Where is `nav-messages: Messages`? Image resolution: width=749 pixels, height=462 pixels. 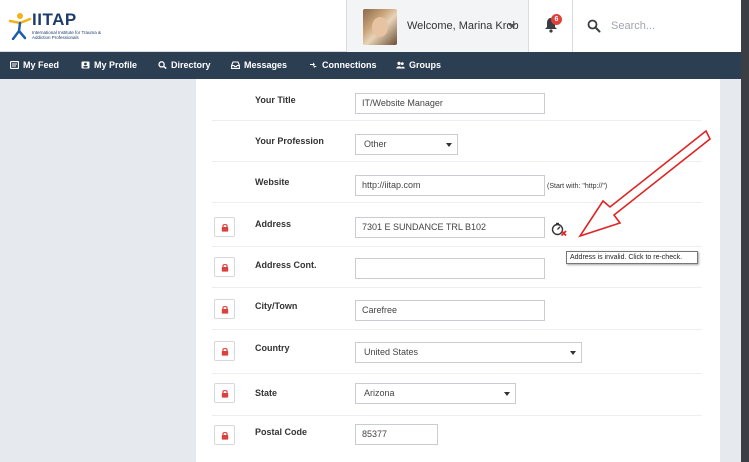
nav-messages: Messages is located at coordinates (259, 65).